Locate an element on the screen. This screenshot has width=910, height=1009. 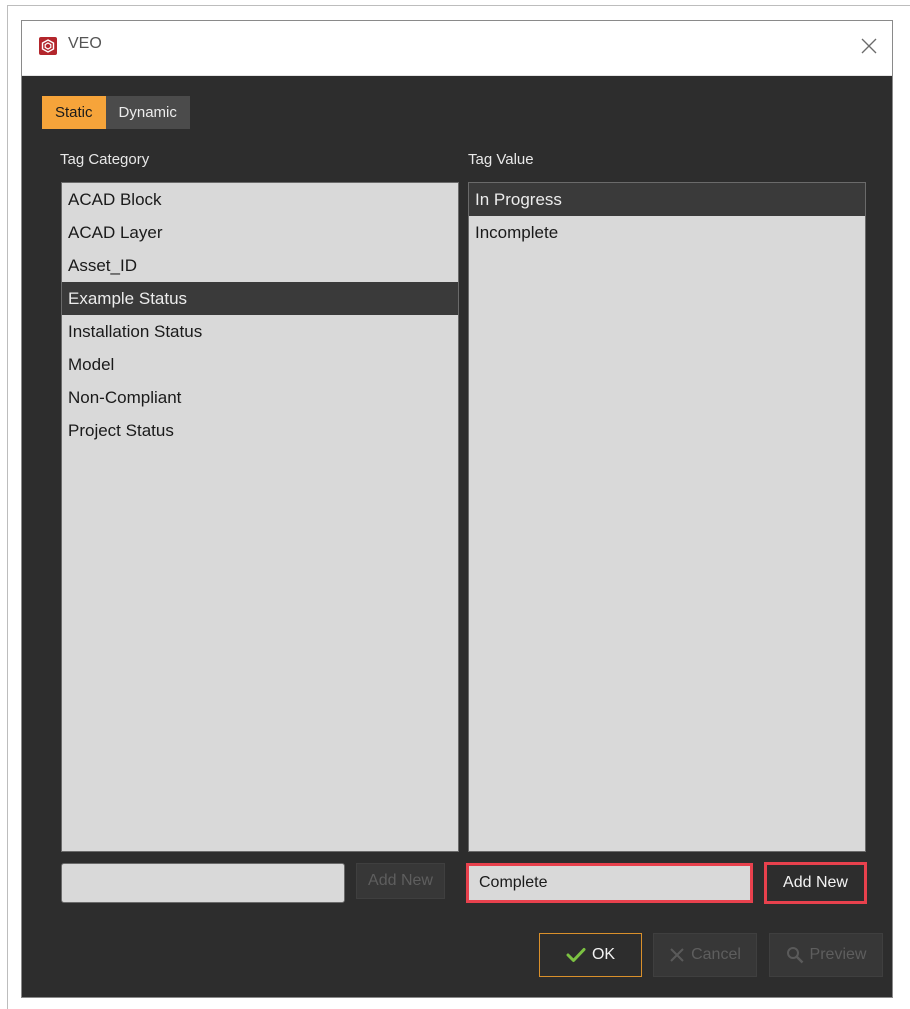
tab-strip: Static Dynamic is located at coordinates (116, 112).